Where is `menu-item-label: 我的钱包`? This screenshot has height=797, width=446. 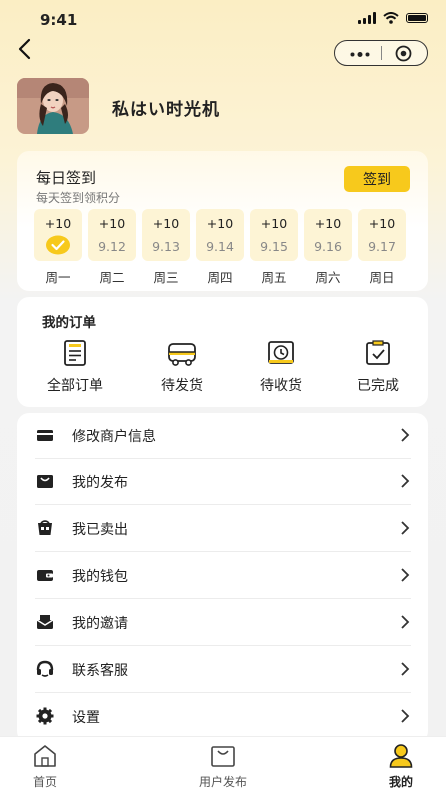 menu-item-label: 我的钱包 is located at coordinates (100, 577).